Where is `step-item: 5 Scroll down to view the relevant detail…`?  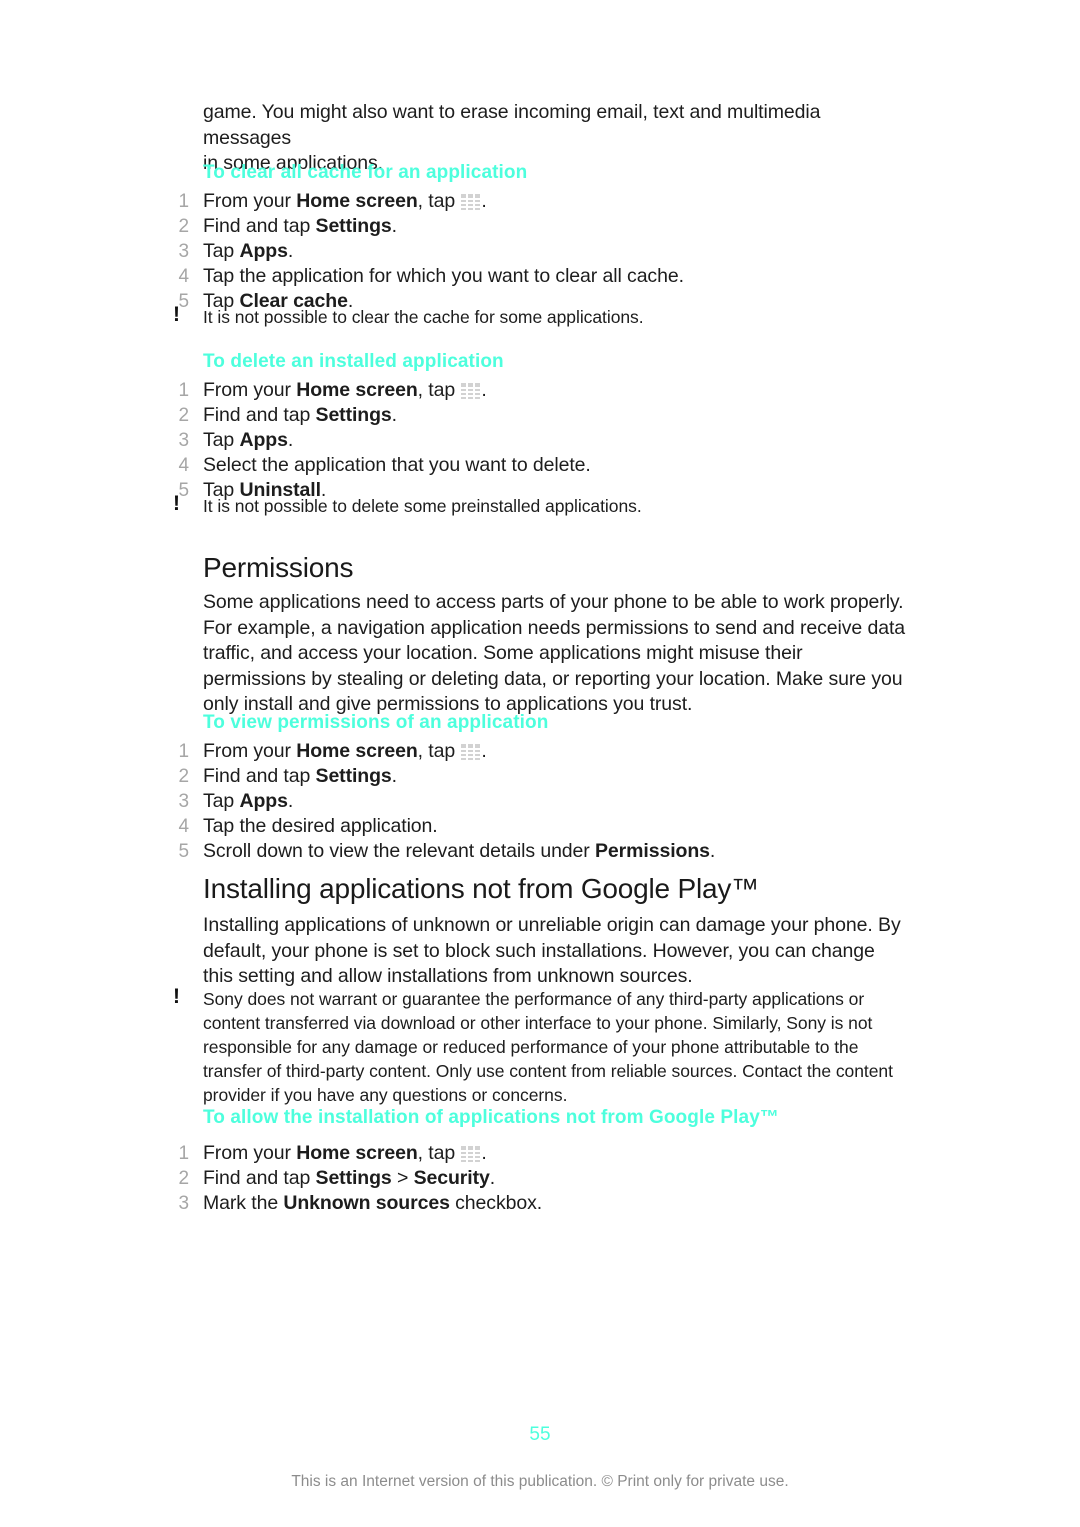
step-item: 5 Scroll down to view the relevant detail… is located at coordinates (540, 851).